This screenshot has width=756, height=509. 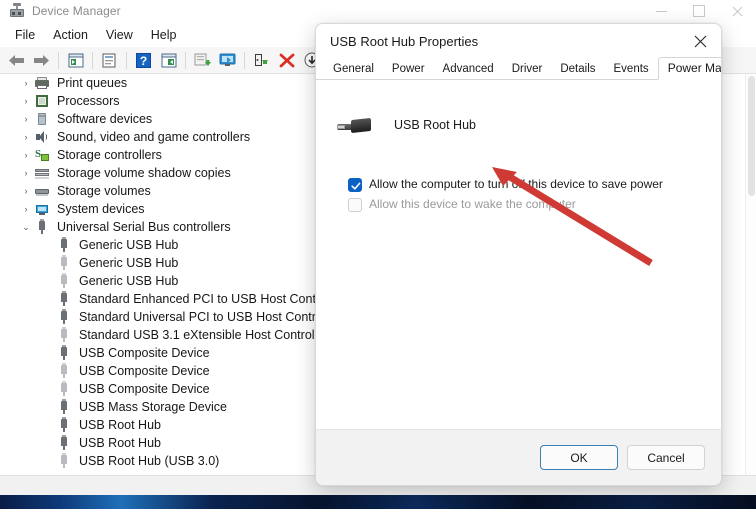 What do you see at coordinates (42, 137) in the screenshot?
I see `sound-icon` at bounding box center [42, 137].